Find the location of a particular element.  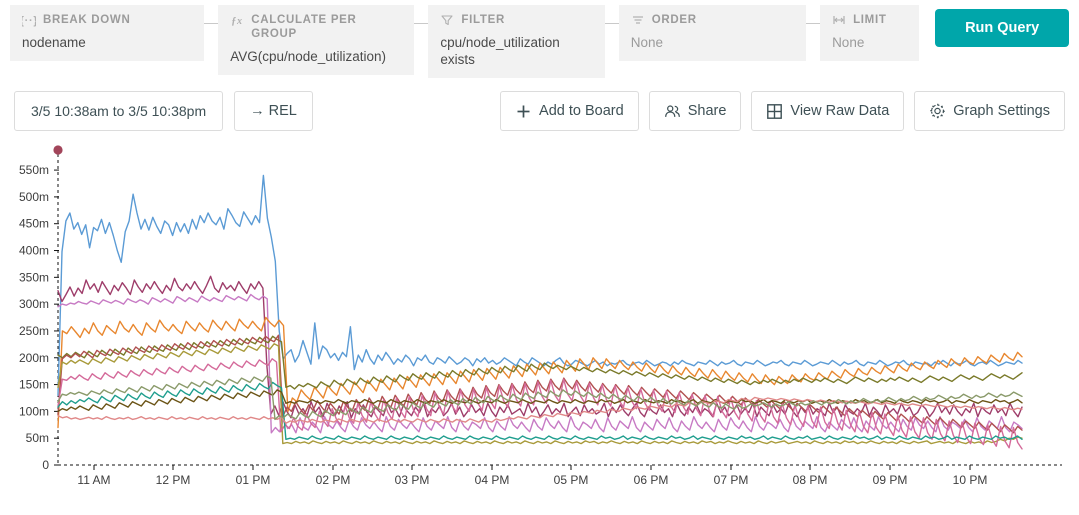

query-card-value: cpu/node_utilization exists is located at coordinates (500, 51).